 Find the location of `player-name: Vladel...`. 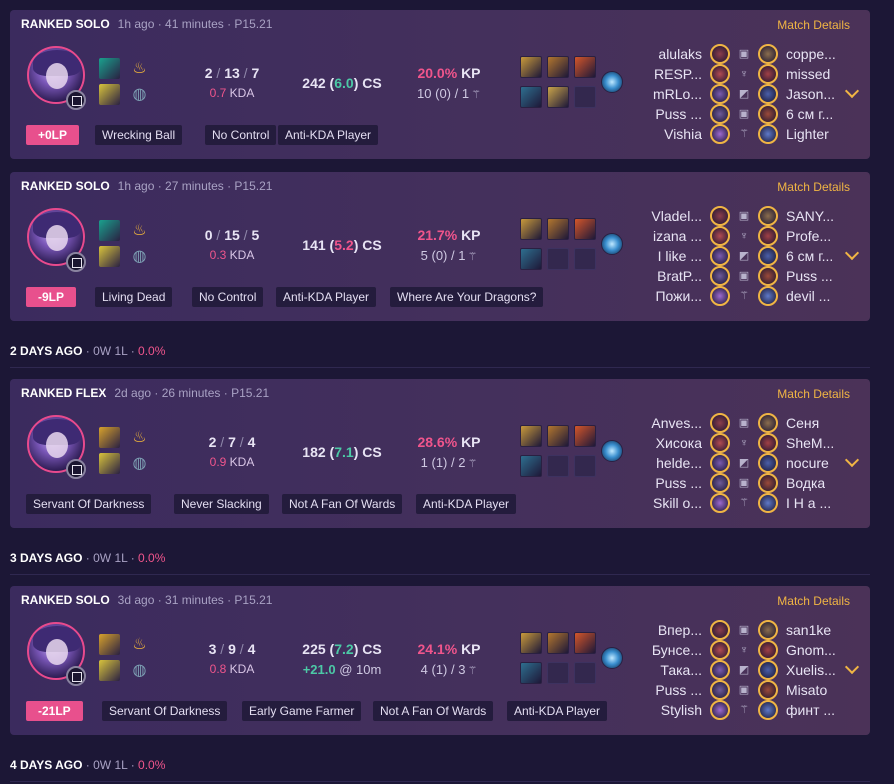

player-name: Vladel... is located at coordinates (676, 216).